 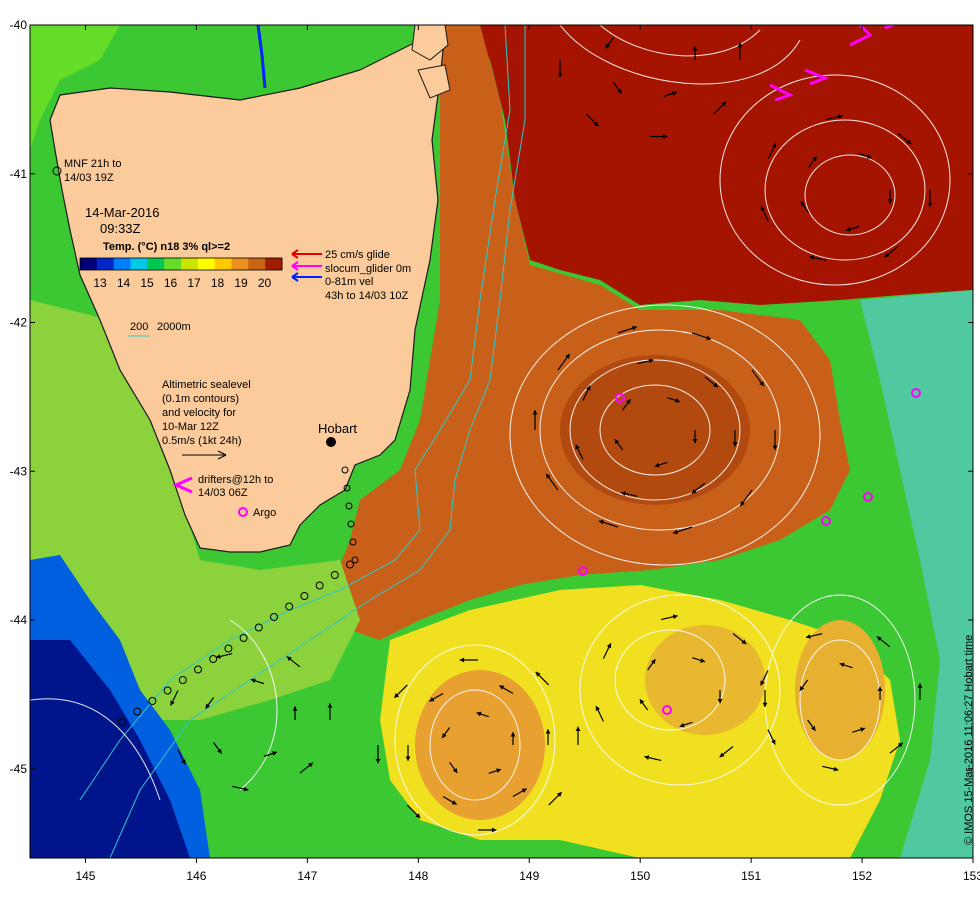 What do you see at coordinates (85, 876) in the screenshot?
I see `lon-tick-label: 145` at bounding box center [85, 876].